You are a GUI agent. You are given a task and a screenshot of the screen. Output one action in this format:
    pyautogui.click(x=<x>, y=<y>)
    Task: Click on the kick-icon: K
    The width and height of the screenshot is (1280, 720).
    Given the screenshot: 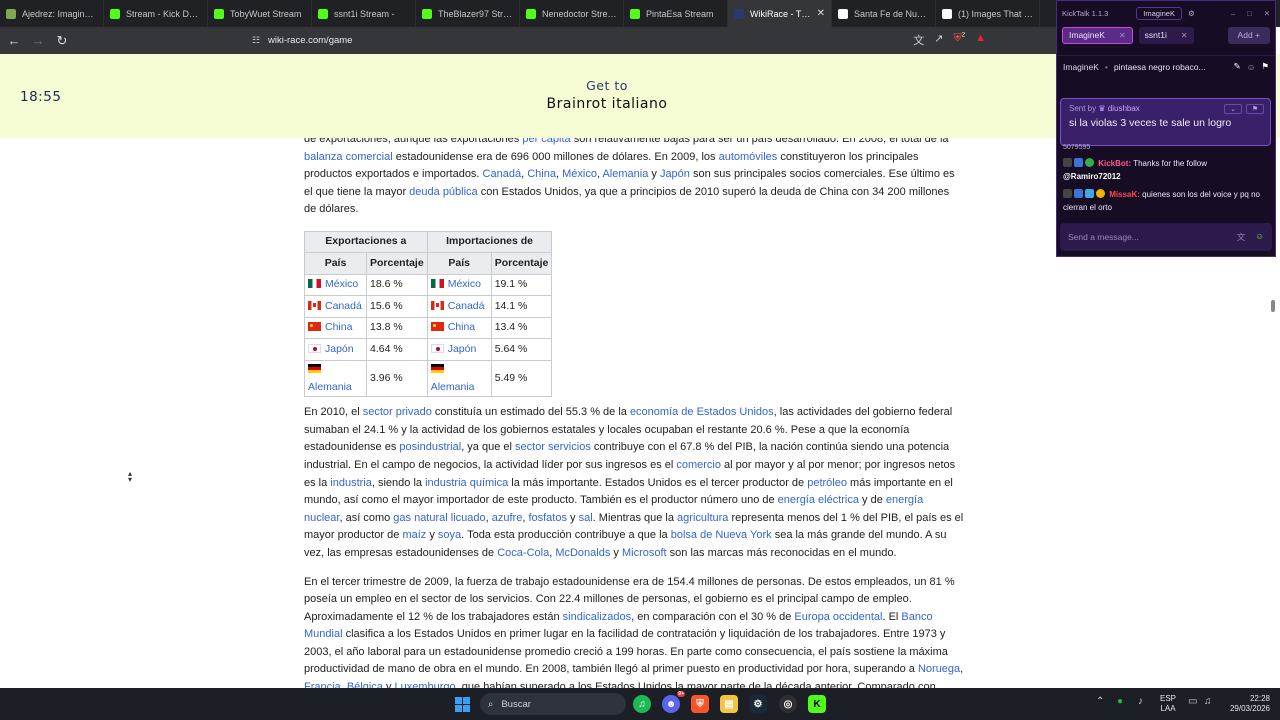 What is the action you would take?
    pyautogui.click(x=817, y=704)
    